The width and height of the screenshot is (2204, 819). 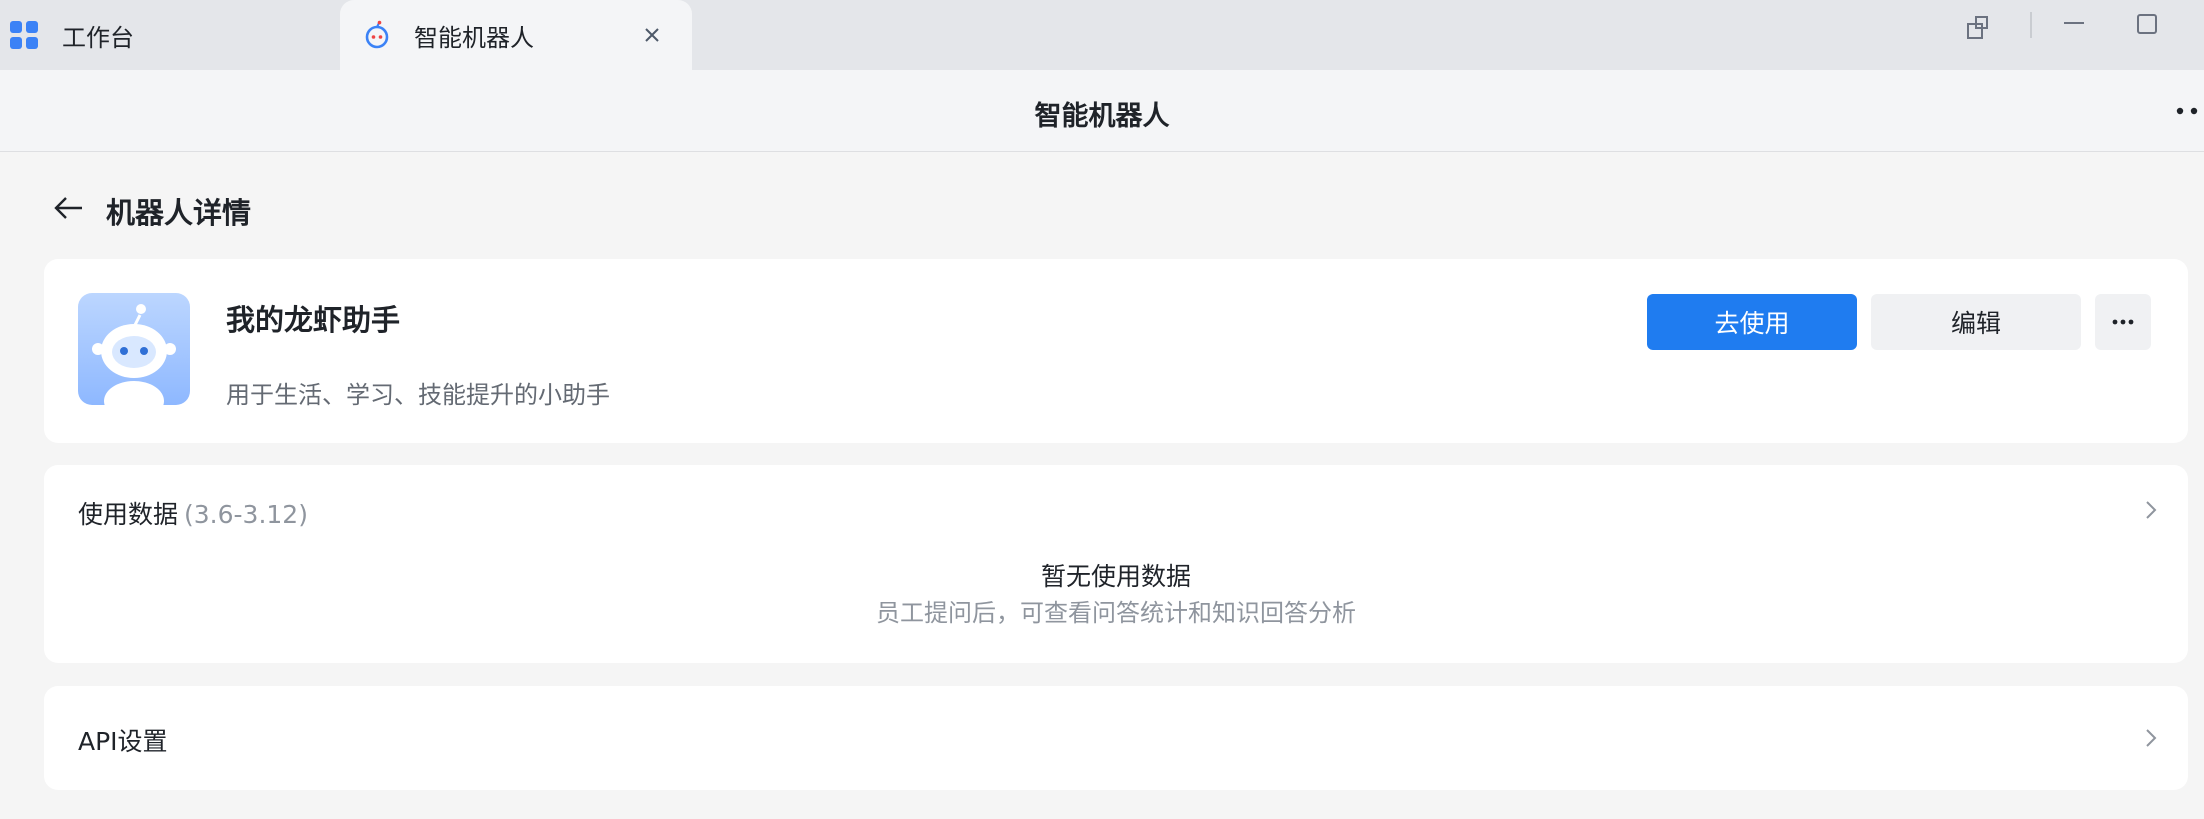 I want to click on restore-window-icon, so click(x=1978, y=28).